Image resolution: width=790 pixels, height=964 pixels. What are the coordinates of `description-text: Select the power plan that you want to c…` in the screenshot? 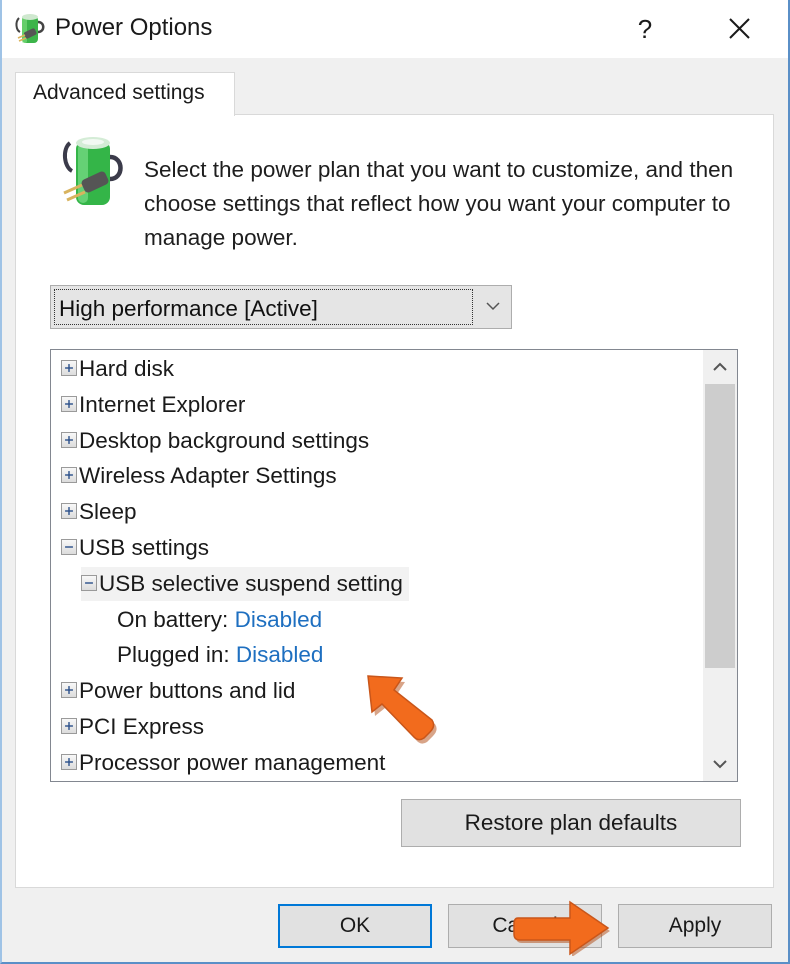 It's located at (439, 203).